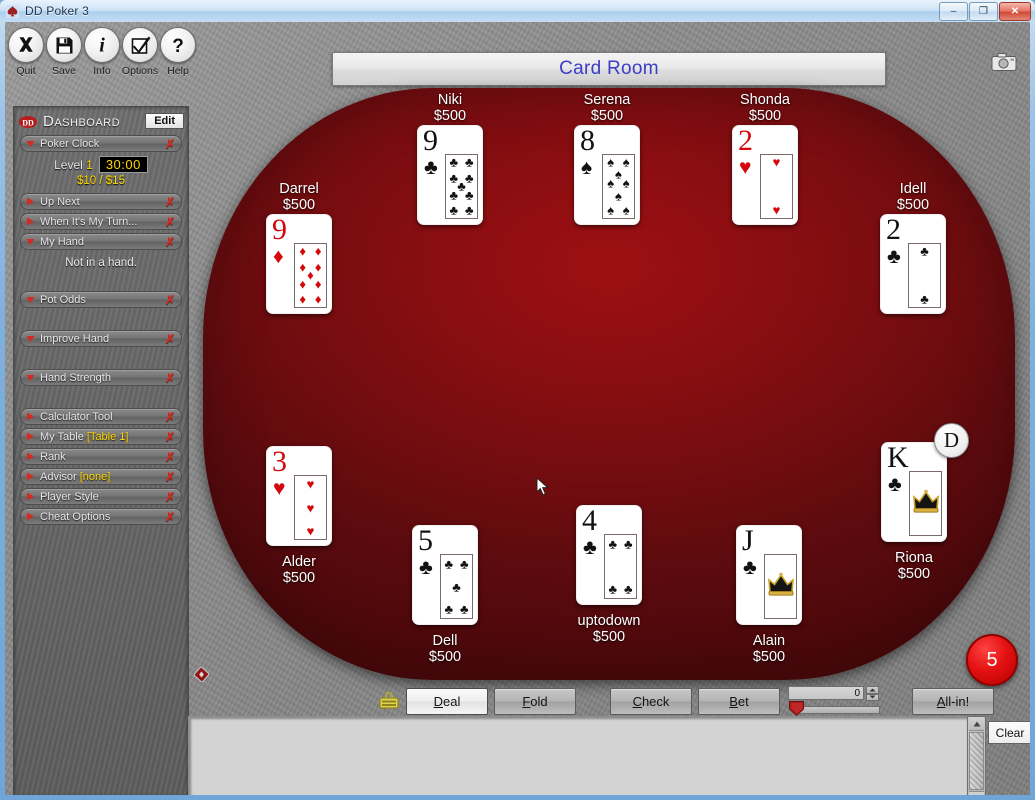  I want to click on scroll-thumb, so click(976, 761).